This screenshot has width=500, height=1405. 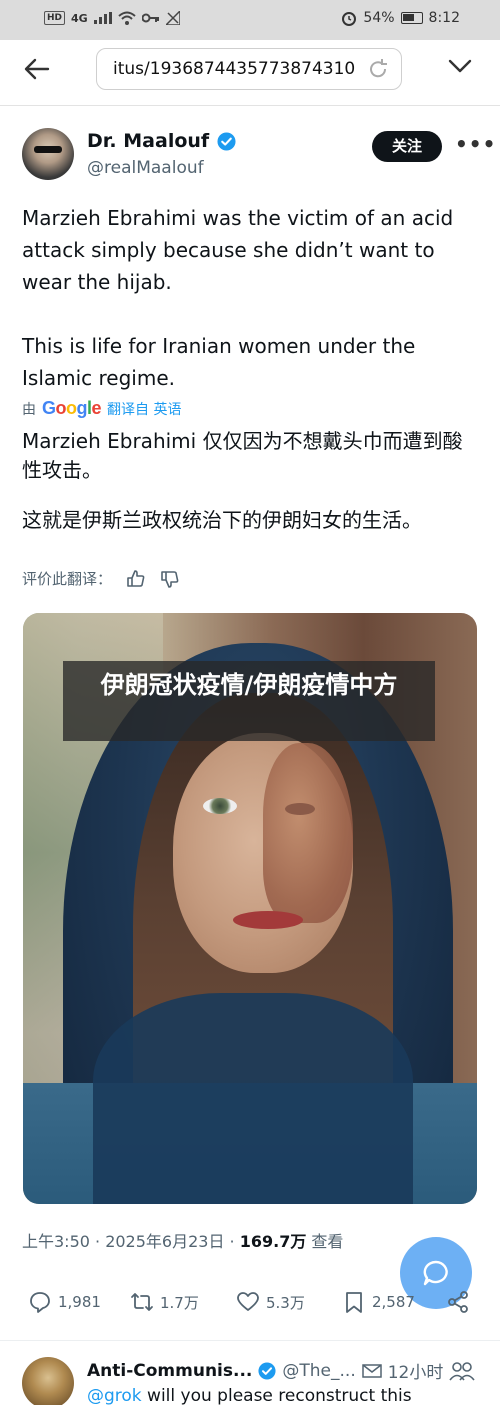 I want to click on translation-paragraph-1: Marzieh Ebrahimi 仅仅因为不想戴头巾而遭到酸性攻击。, so click(x=242, y=455).